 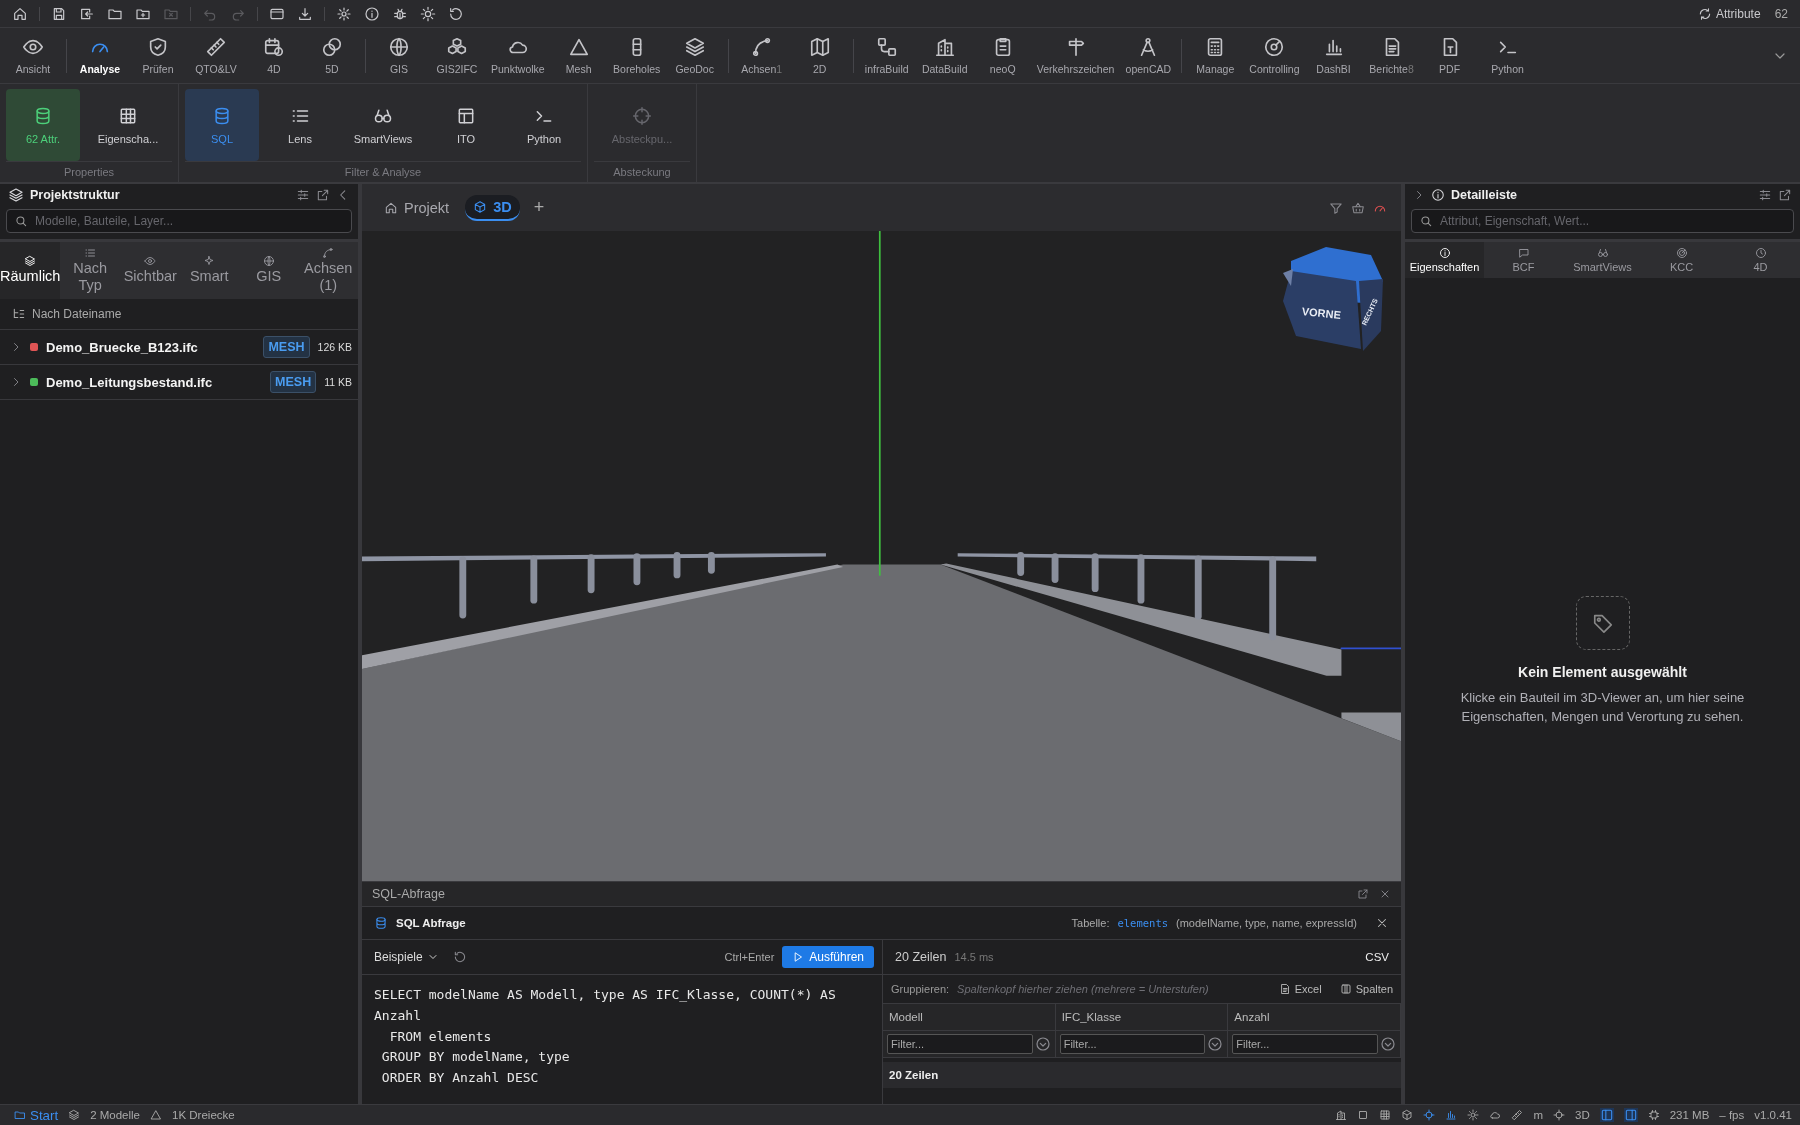 What do you see at coordinates (1507, 55) in the screenshot?
I see `ribbon-tab: Python` at bounding box center [1507, 55].